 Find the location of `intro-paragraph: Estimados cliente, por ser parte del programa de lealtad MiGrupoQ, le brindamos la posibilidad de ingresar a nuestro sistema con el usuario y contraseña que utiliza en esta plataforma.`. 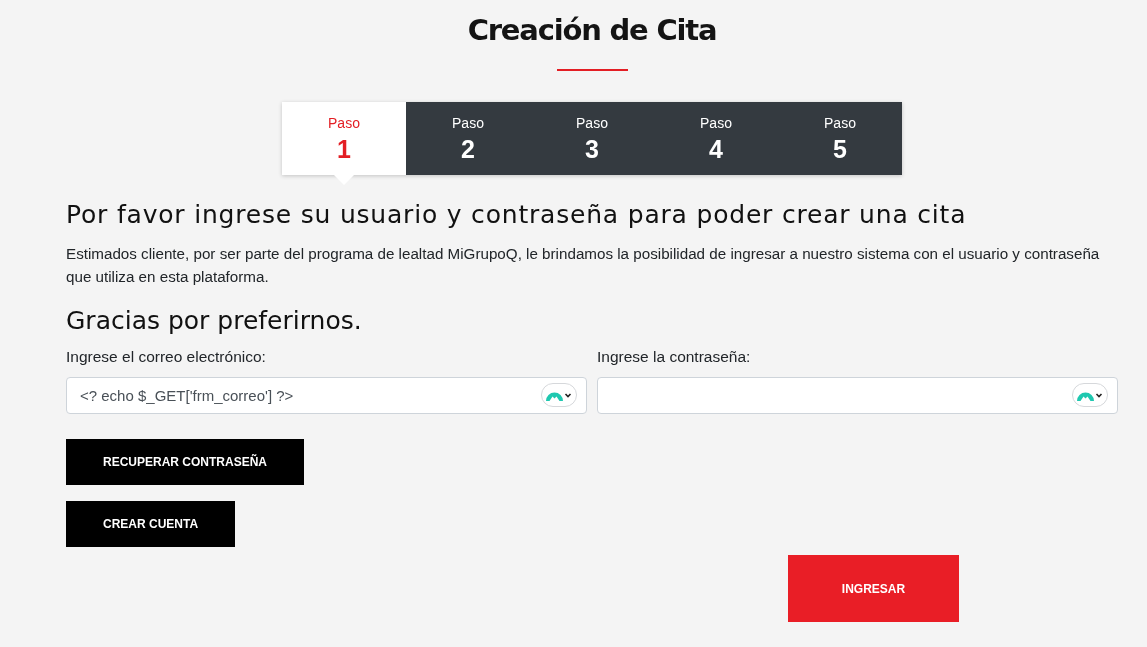

intro-paragraph: Estimados cliente, por ser parte del programa de lealtad MiGrupoQ, le brindamos la posibilidad de ingresar a nuestro sistema con el usuario y contraseña que utiliza en esta plataforma. is located at coordinates (583, 265).